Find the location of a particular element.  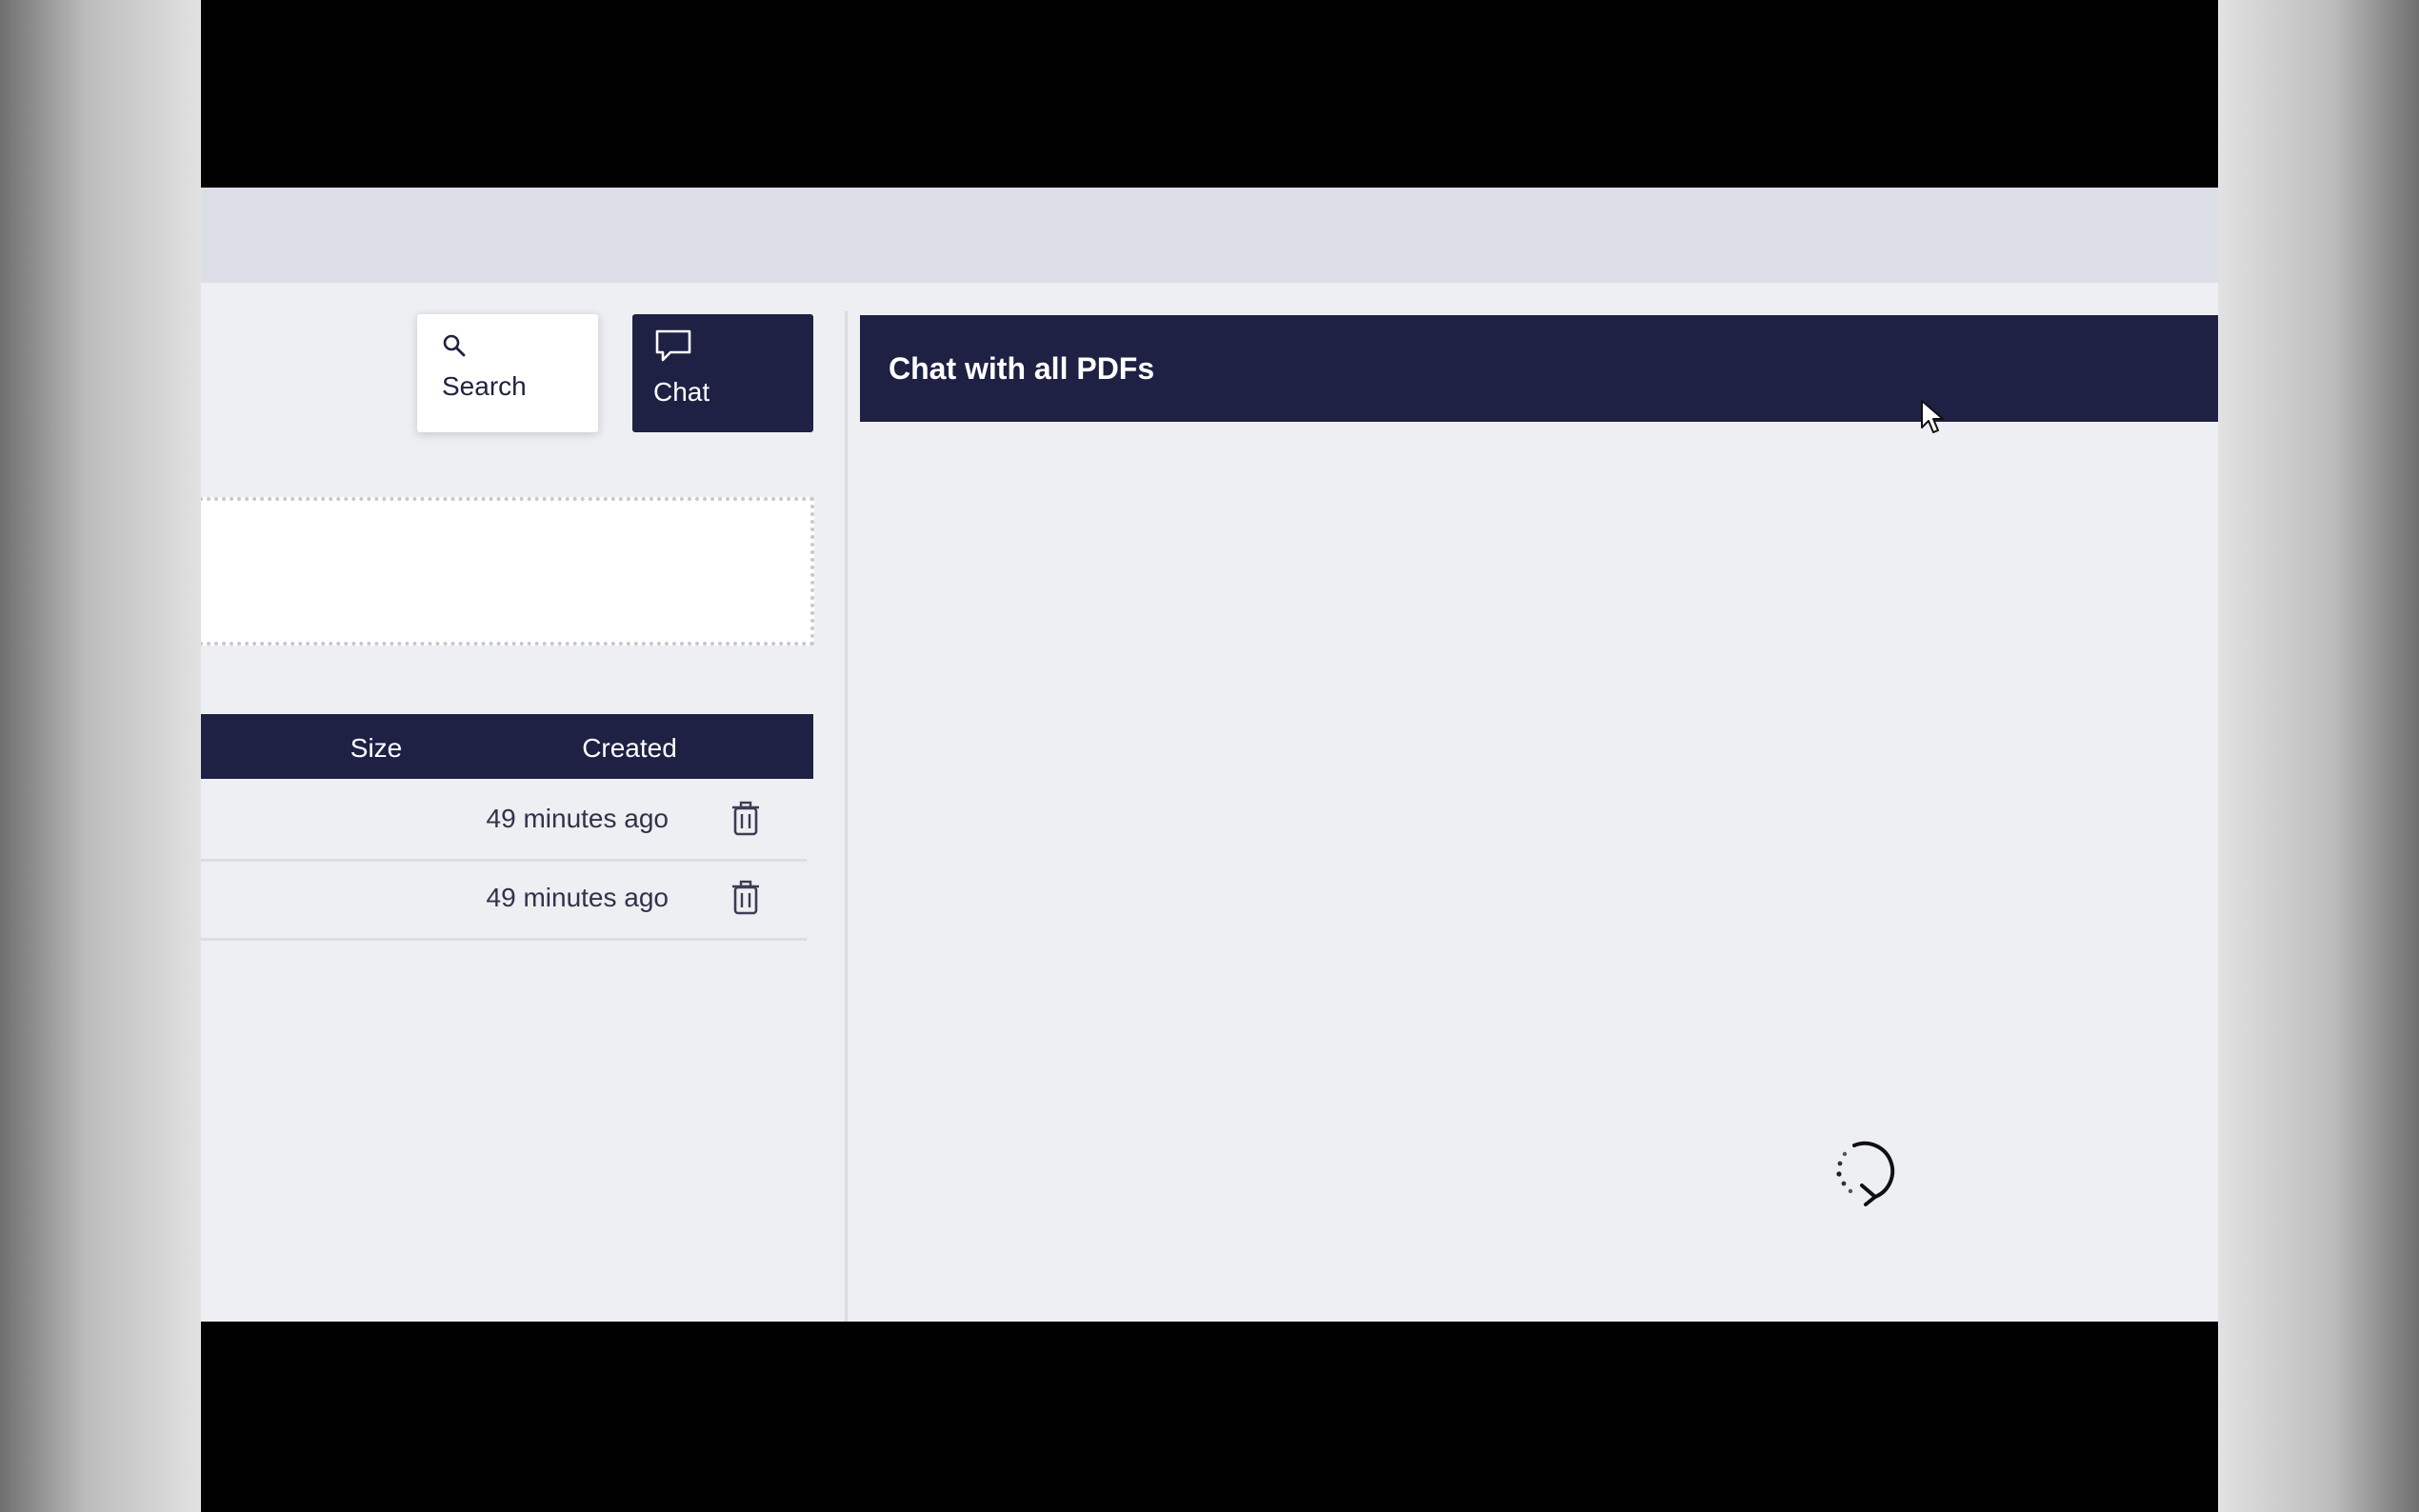

top-bar is located at coordinates (1209, 235).